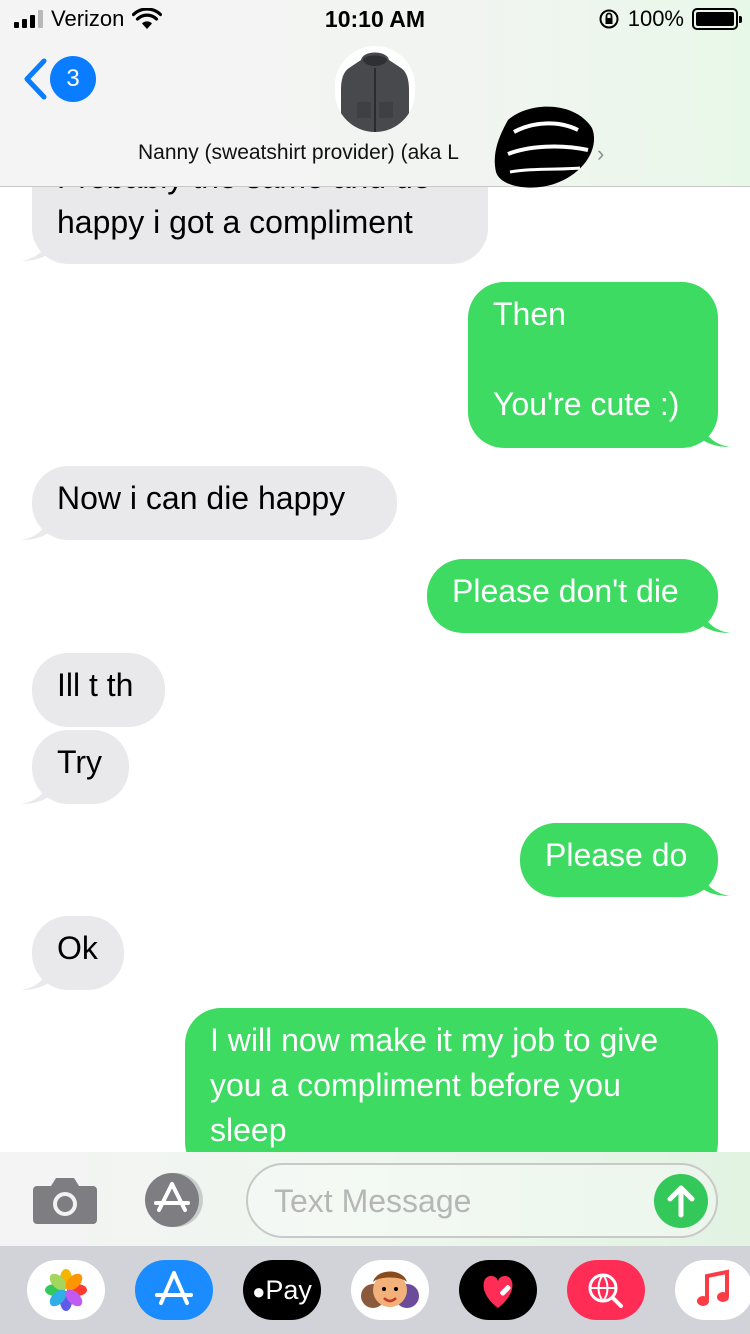 The width and height of the screenshot is (750, 1334). What do you see at coordinates (298, 153) in the screenshot?
I see `contact-name: Nanny (sweatshirt provider) (aka L` at bounding box center [298, 153].